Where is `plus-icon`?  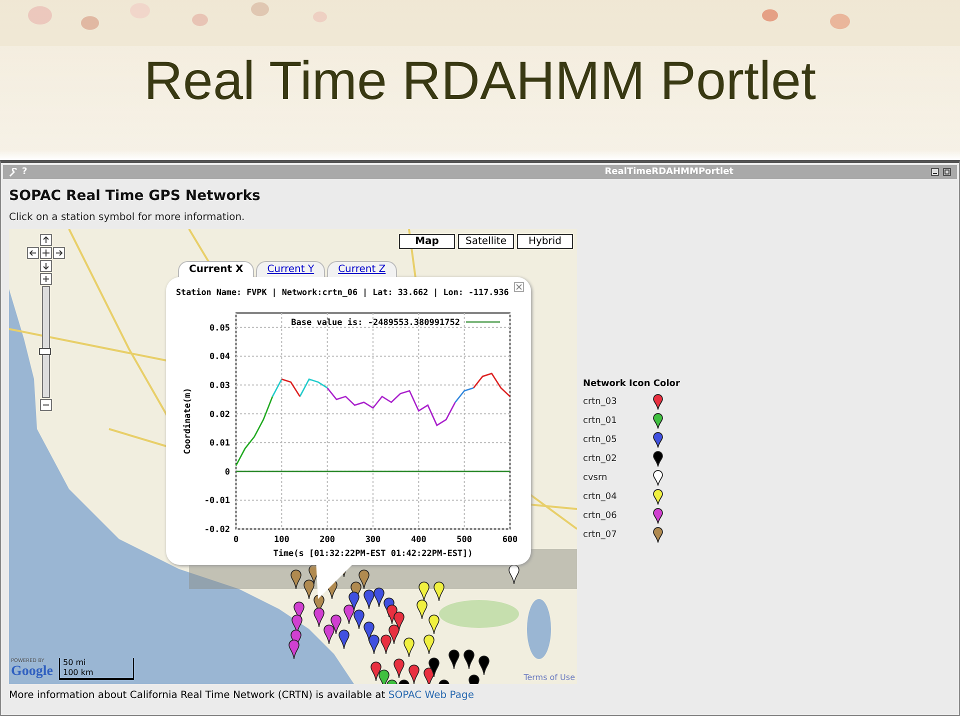 plus-icon is located at coordinates (46, 279).